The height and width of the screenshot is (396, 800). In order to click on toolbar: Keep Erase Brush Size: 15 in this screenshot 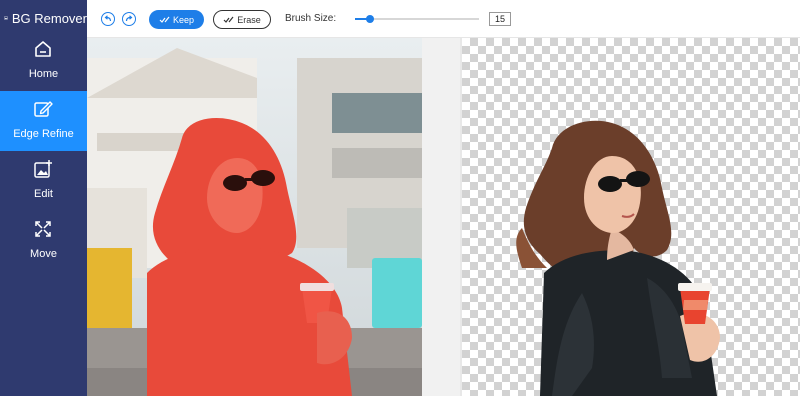, I will do `click(443, 19)`.